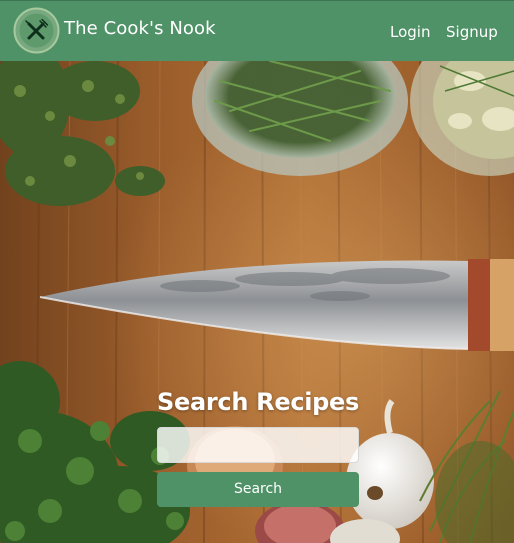  Describe the element at coordinates (36, 30) in the screenshot. I see `fork-knife-icon` at that location.